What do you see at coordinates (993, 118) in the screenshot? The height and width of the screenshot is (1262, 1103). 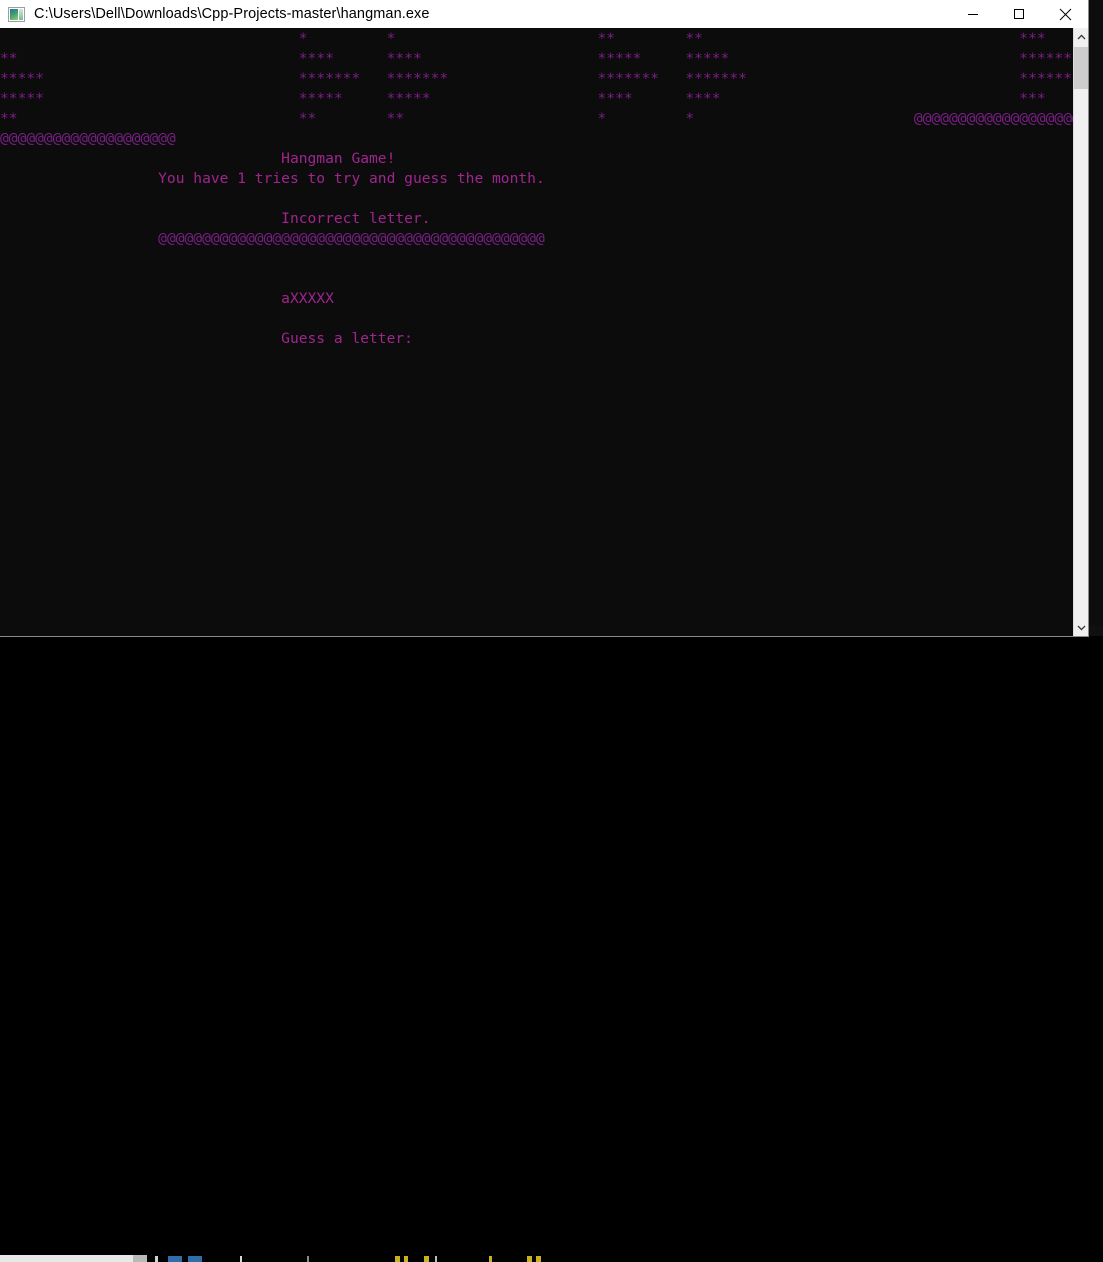 I see `ascii-art-run: @@@@@@@@@@@@@@@@@@@@@@@@` at bounding box center [993, 118].